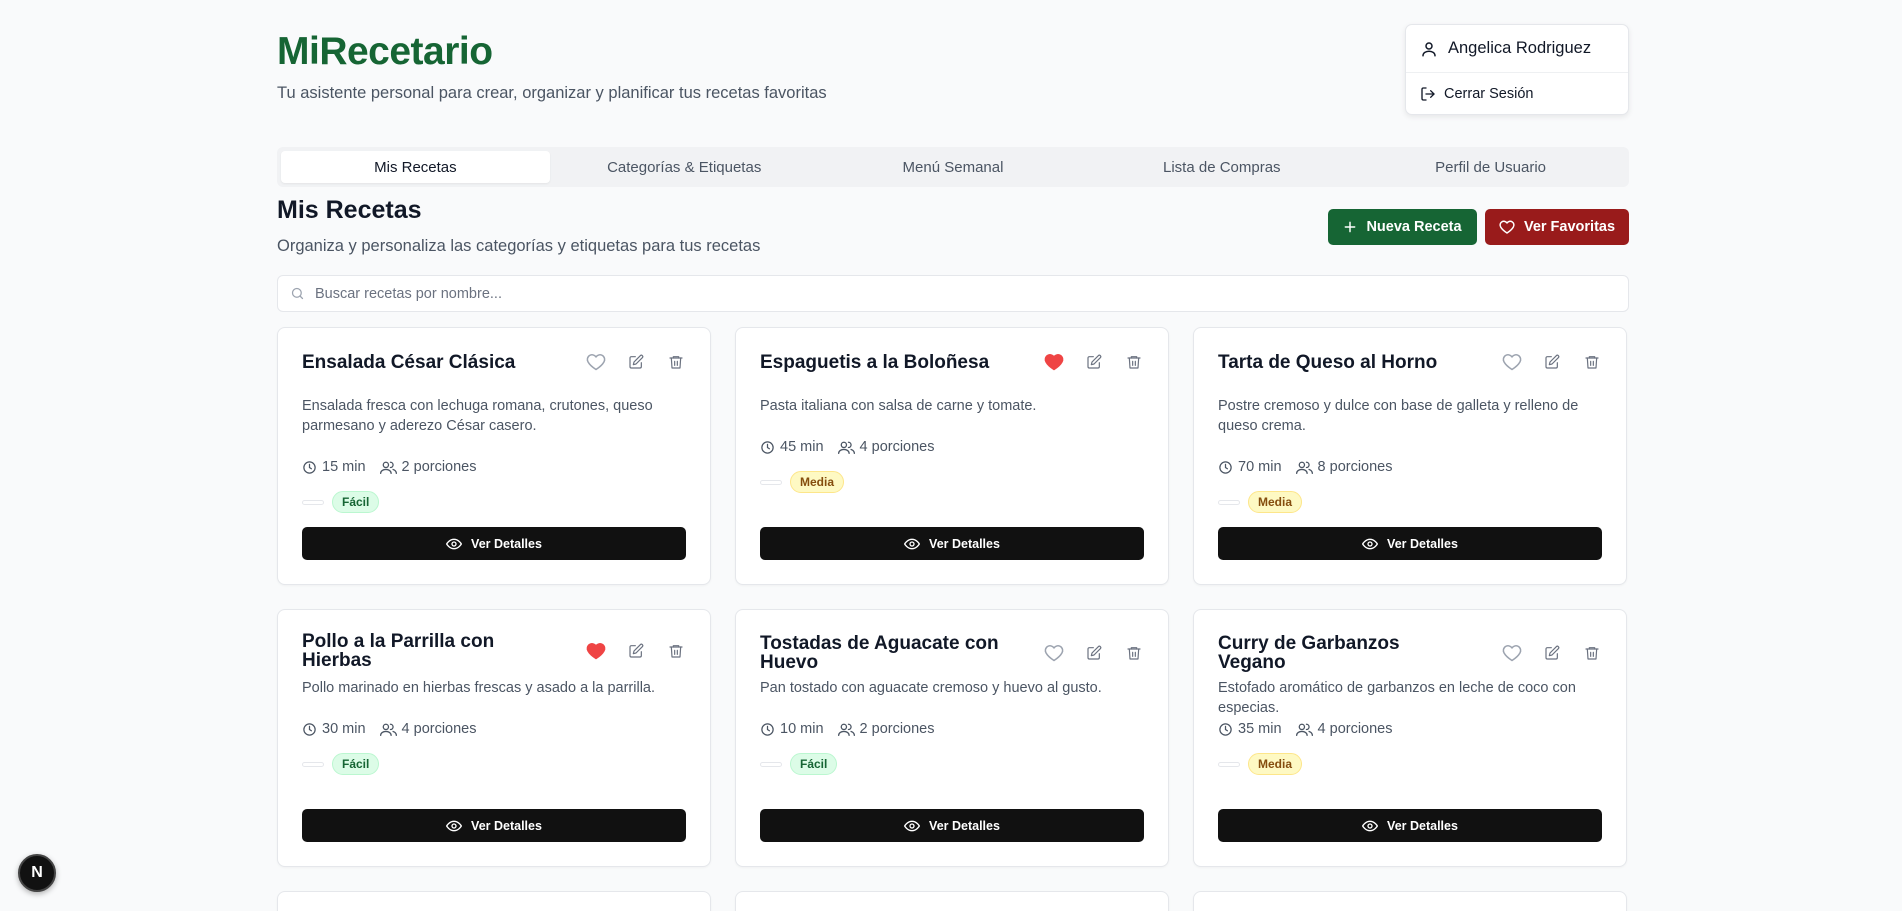 The image size is (1902, 911). I want to click on nextjs-dev-badge: N, so click(37, 873).